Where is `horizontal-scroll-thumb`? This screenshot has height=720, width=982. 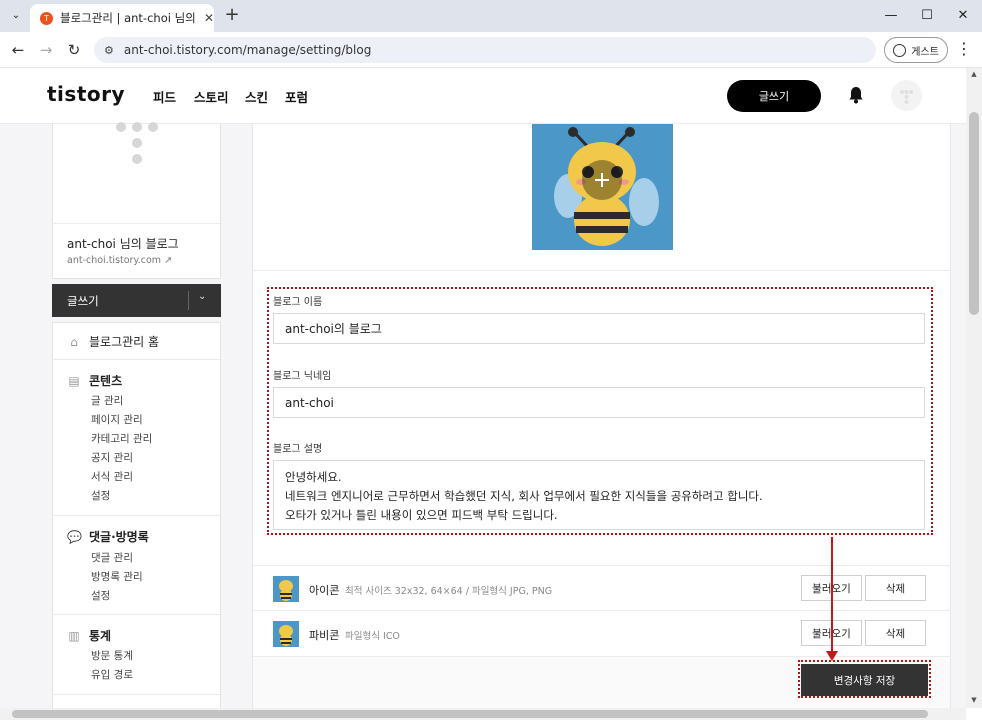 horizontal-scroll-thumb is located at coordinates (470, 714).